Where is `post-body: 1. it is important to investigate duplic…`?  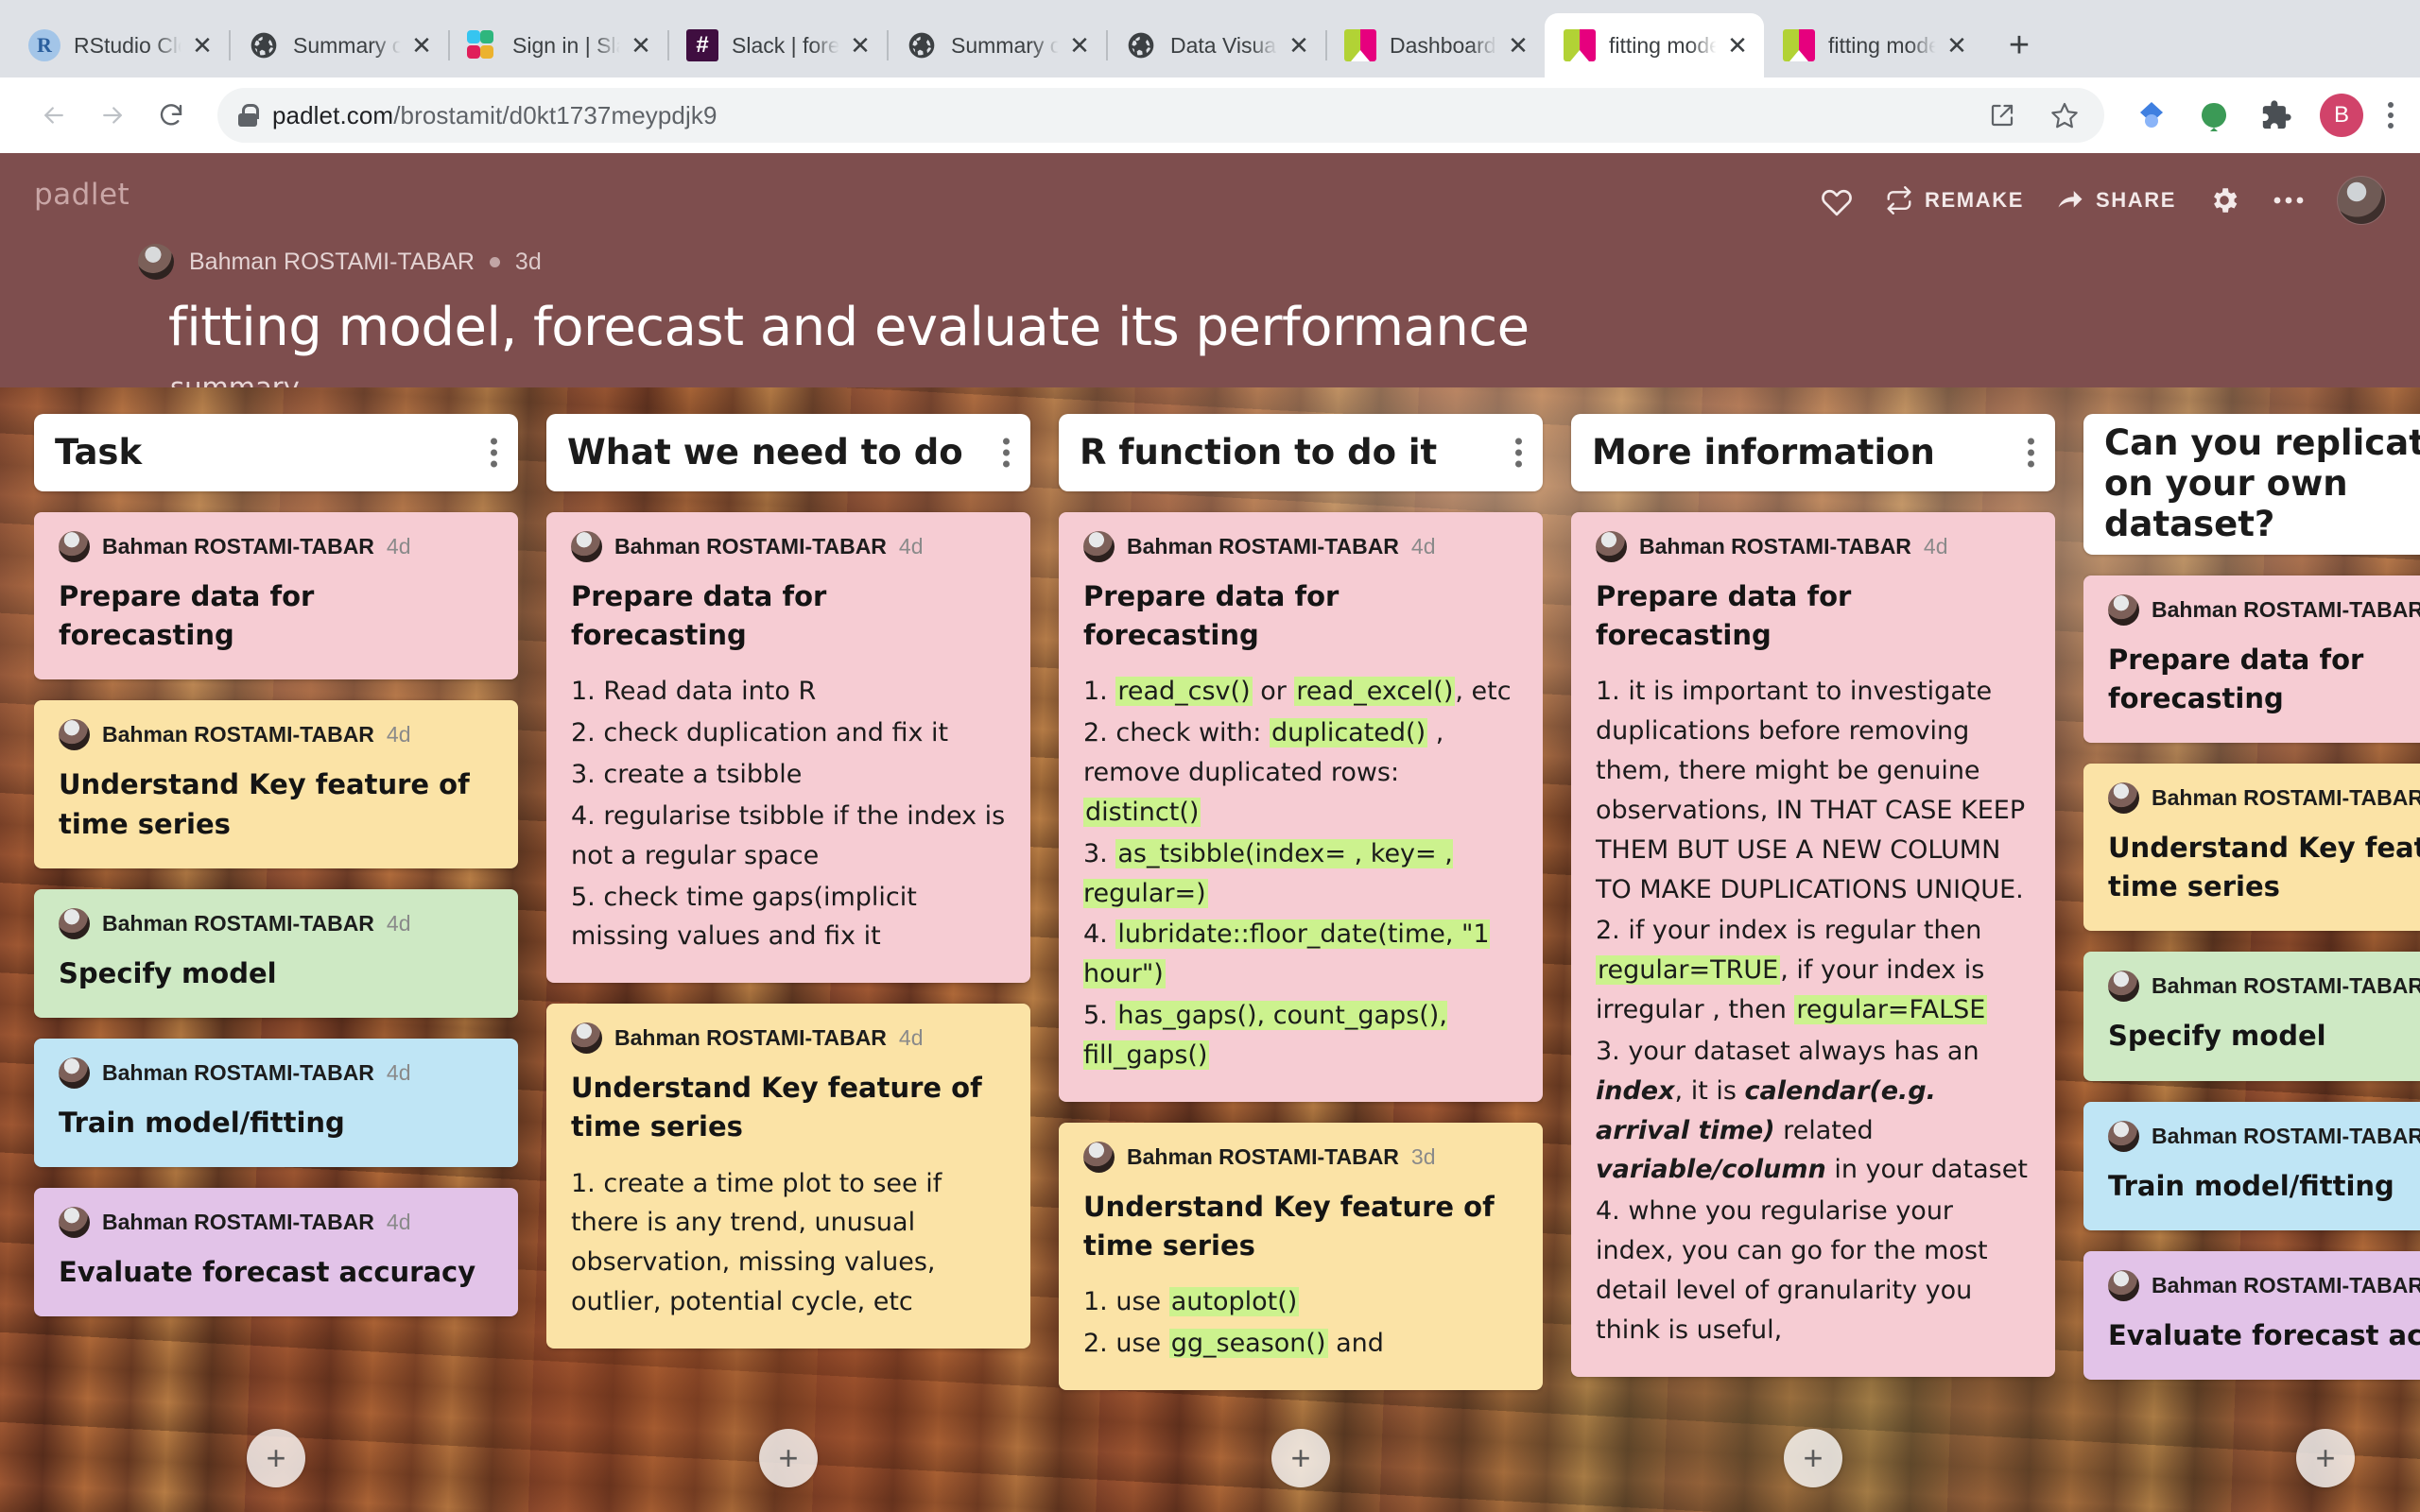
post-body: 1. it is important to investigate duplic… is located at coordinates (1814, 1010).